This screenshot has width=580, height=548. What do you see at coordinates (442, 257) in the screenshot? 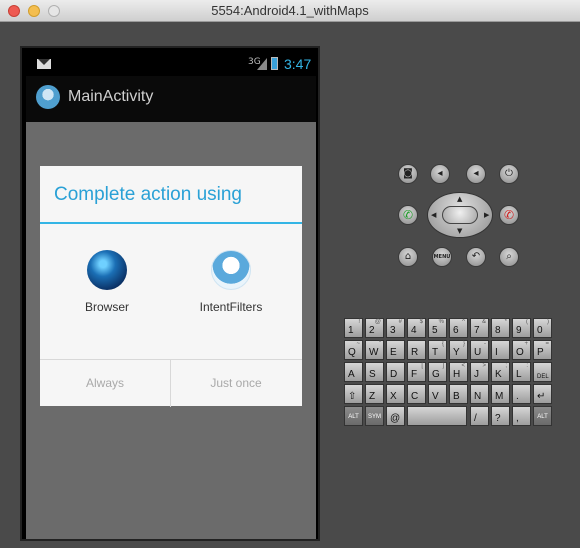
I see `menu-icon: MENU` at bounding box center [442, 257].